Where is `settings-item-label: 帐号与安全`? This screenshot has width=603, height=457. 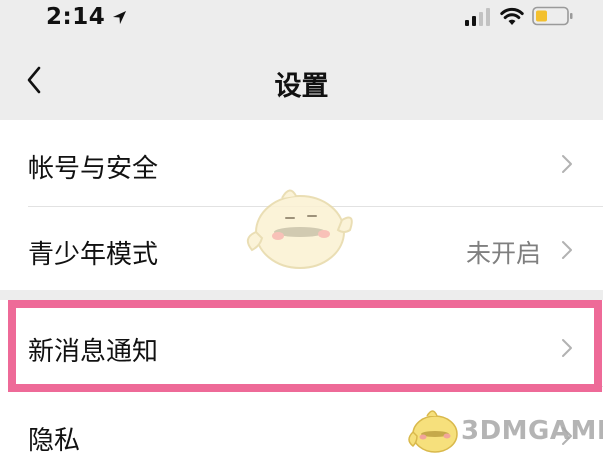 settings-item-label: 帐号与安全 is located at coordinates (93, 169).